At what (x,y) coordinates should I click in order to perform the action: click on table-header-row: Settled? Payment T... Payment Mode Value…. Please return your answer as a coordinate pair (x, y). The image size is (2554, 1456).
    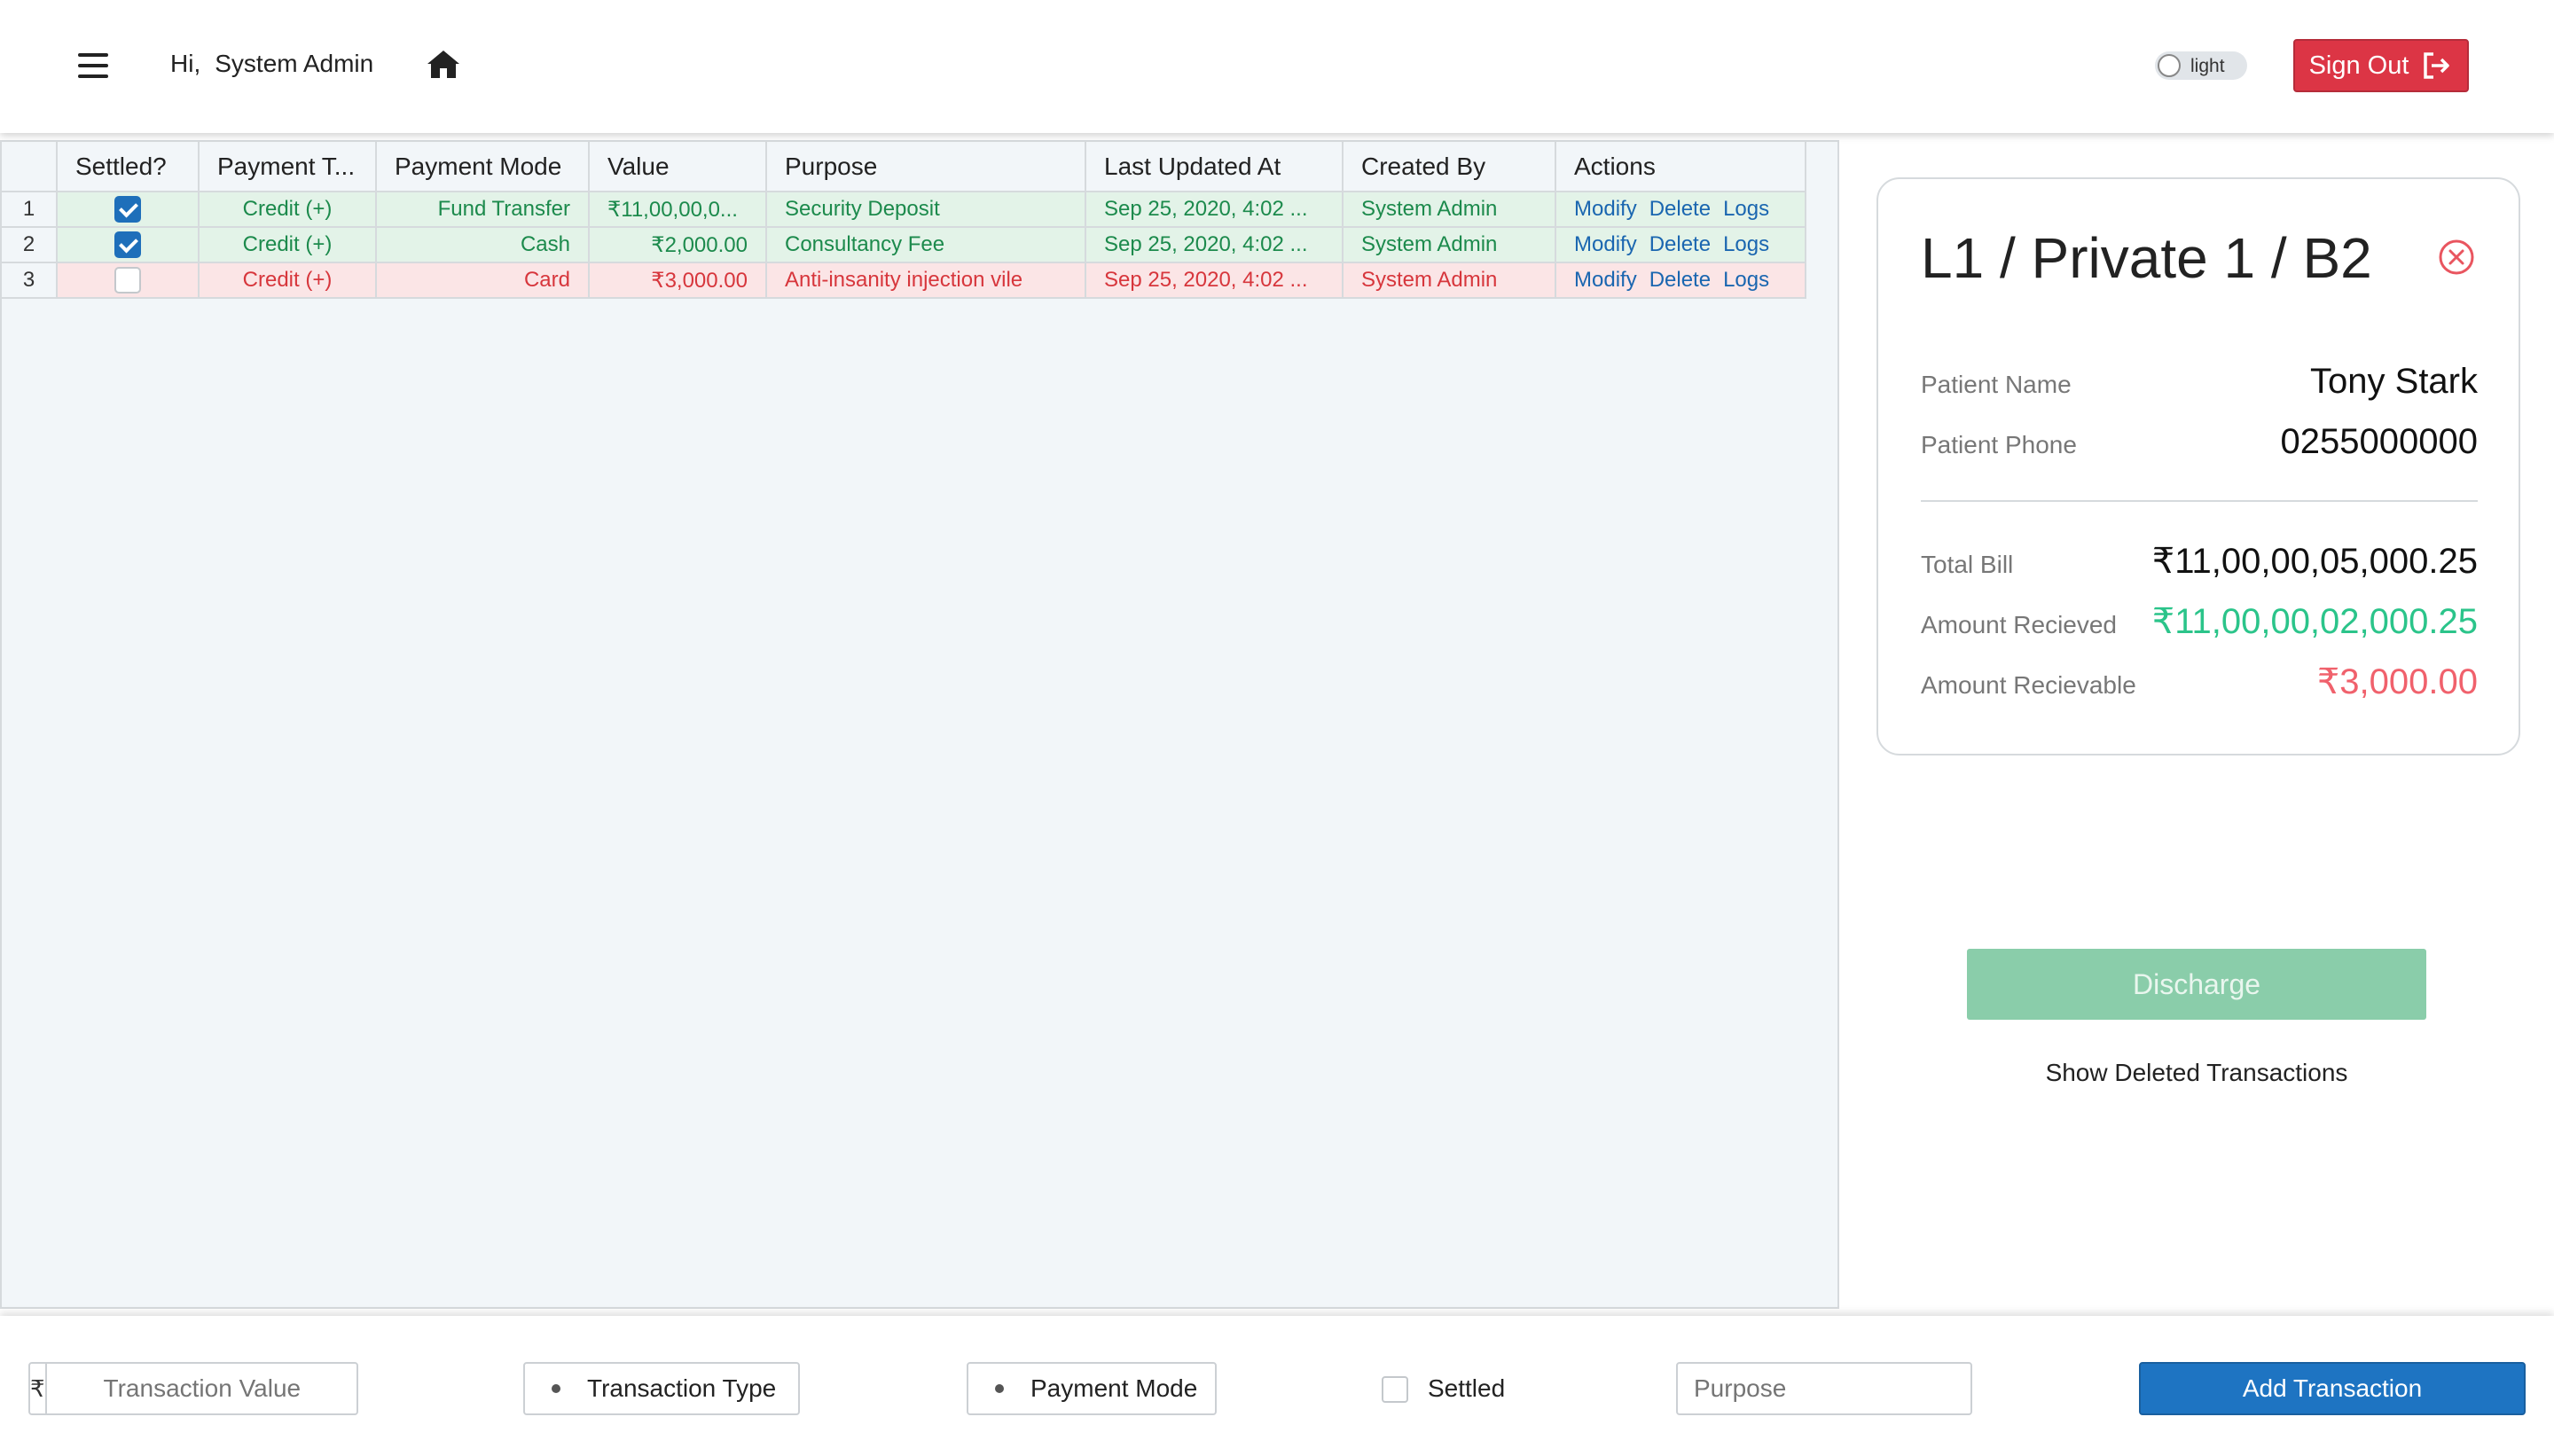
    Looking at the image, I should click on (904, 167).